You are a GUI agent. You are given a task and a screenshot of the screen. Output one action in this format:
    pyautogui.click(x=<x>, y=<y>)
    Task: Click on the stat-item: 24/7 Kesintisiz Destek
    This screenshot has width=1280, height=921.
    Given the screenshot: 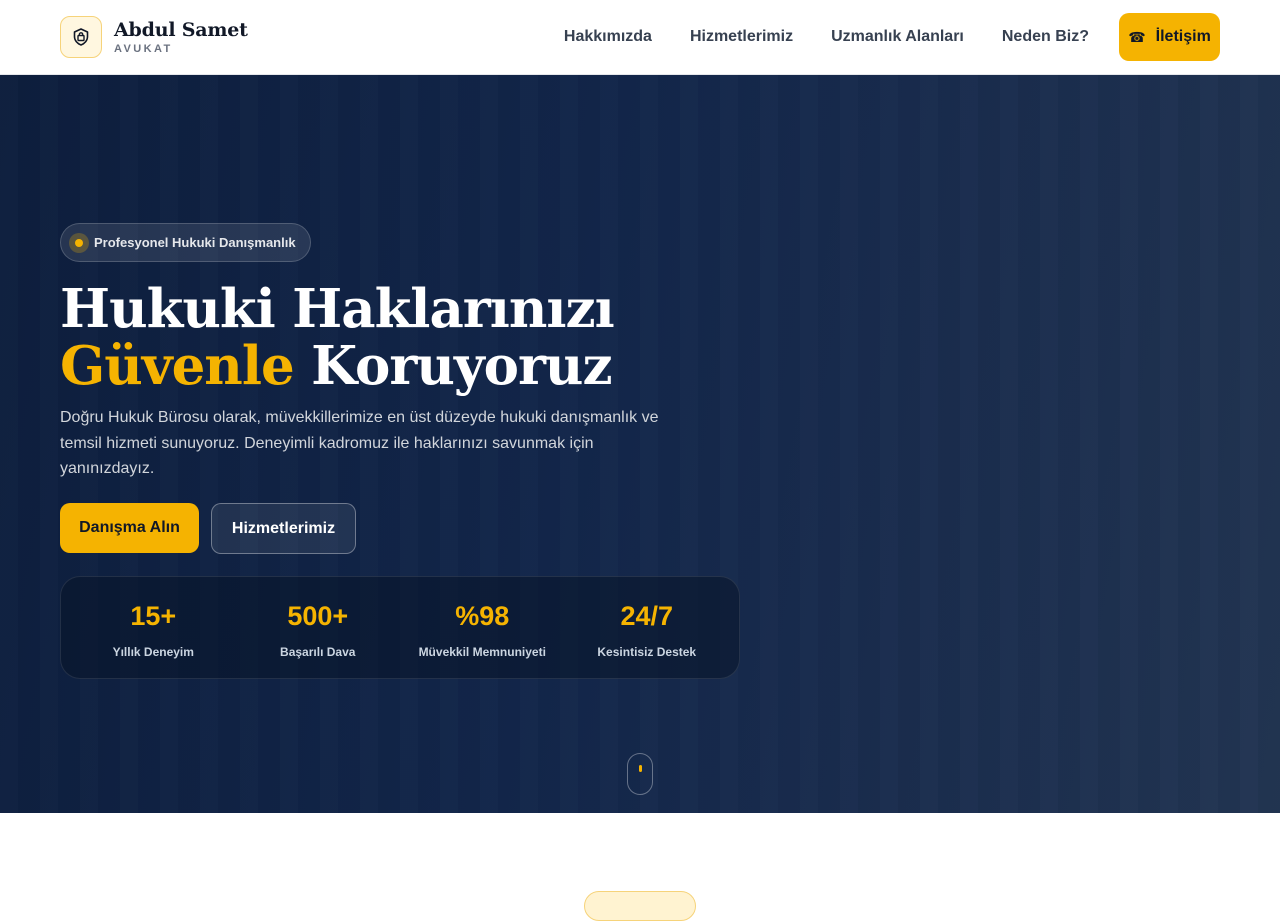 What is the action you would take?
    pyautogui.click(x=647, y=627)
    